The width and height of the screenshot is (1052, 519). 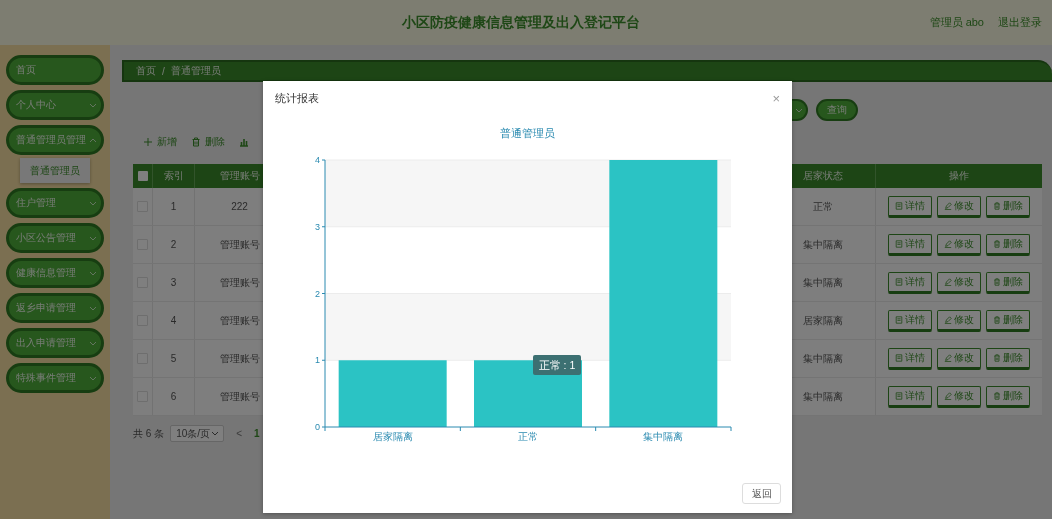 What do you see at coordinates (822, 320) in the screenshot?
I see `table-cell: 居家隔离` at bounding box center [822, 320].